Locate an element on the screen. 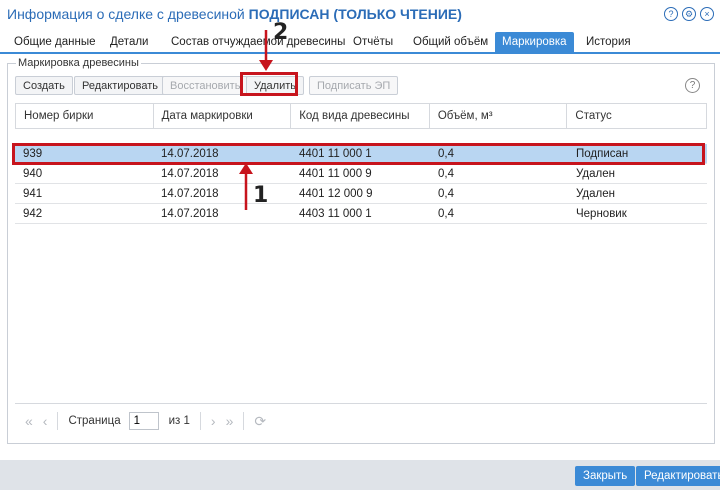  pagination: « ‹ Страница из 1 › » ⟳ is located at coordinates (361, 420).